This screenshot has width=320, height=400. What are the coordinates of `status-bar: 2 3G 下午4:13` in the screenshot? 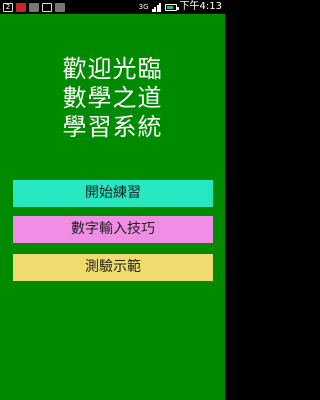 It's located at (112, 7).